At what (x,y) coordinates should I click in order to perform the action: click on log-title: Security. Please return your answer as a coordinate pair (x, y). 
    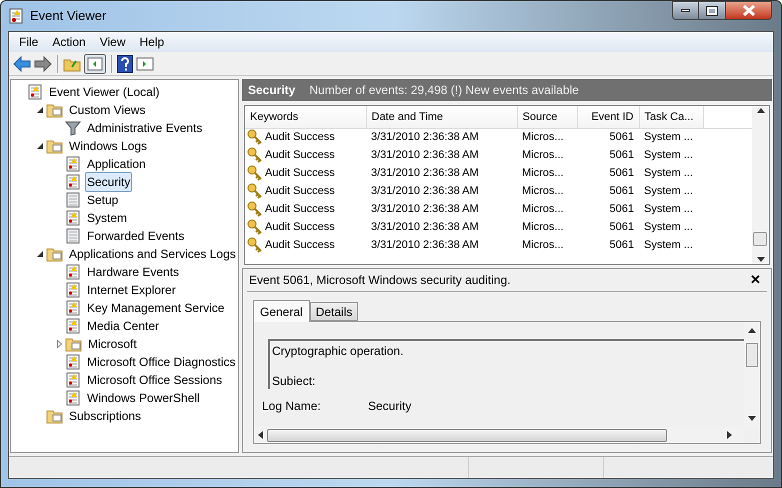
    Looking at the image, I should click on (272, 90).